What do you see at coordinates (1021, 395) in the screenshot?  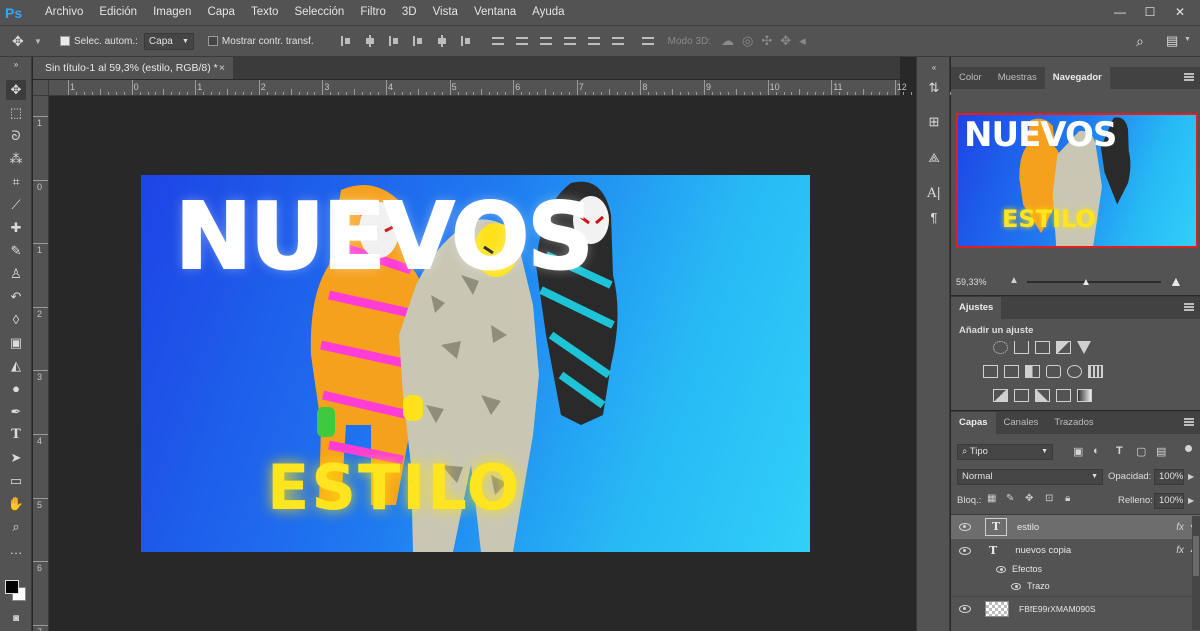 I see `posterize-icon` at bounding box center [1021, 395].